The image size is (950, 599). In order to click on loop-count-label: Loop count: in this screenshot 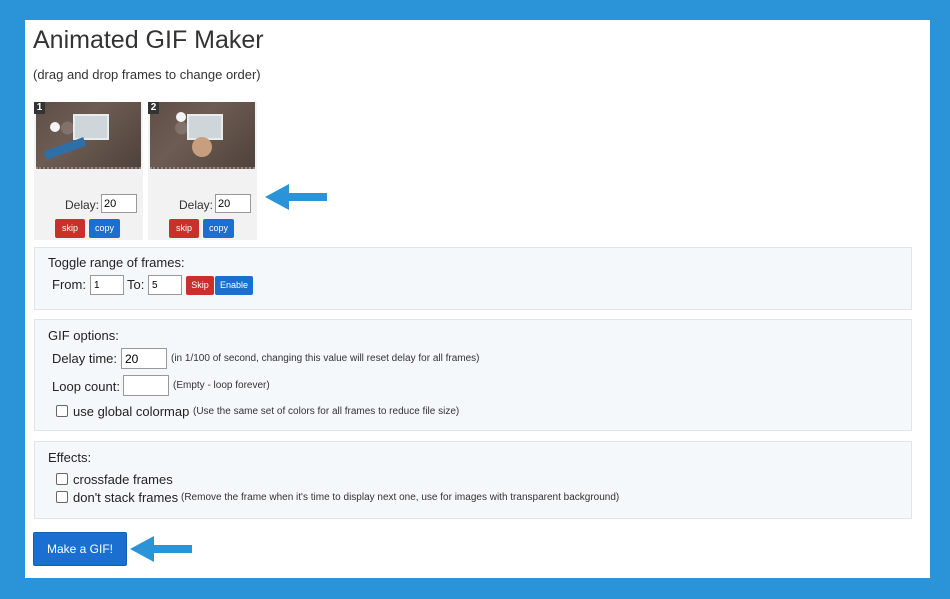, I will do `click(86, 386)`.